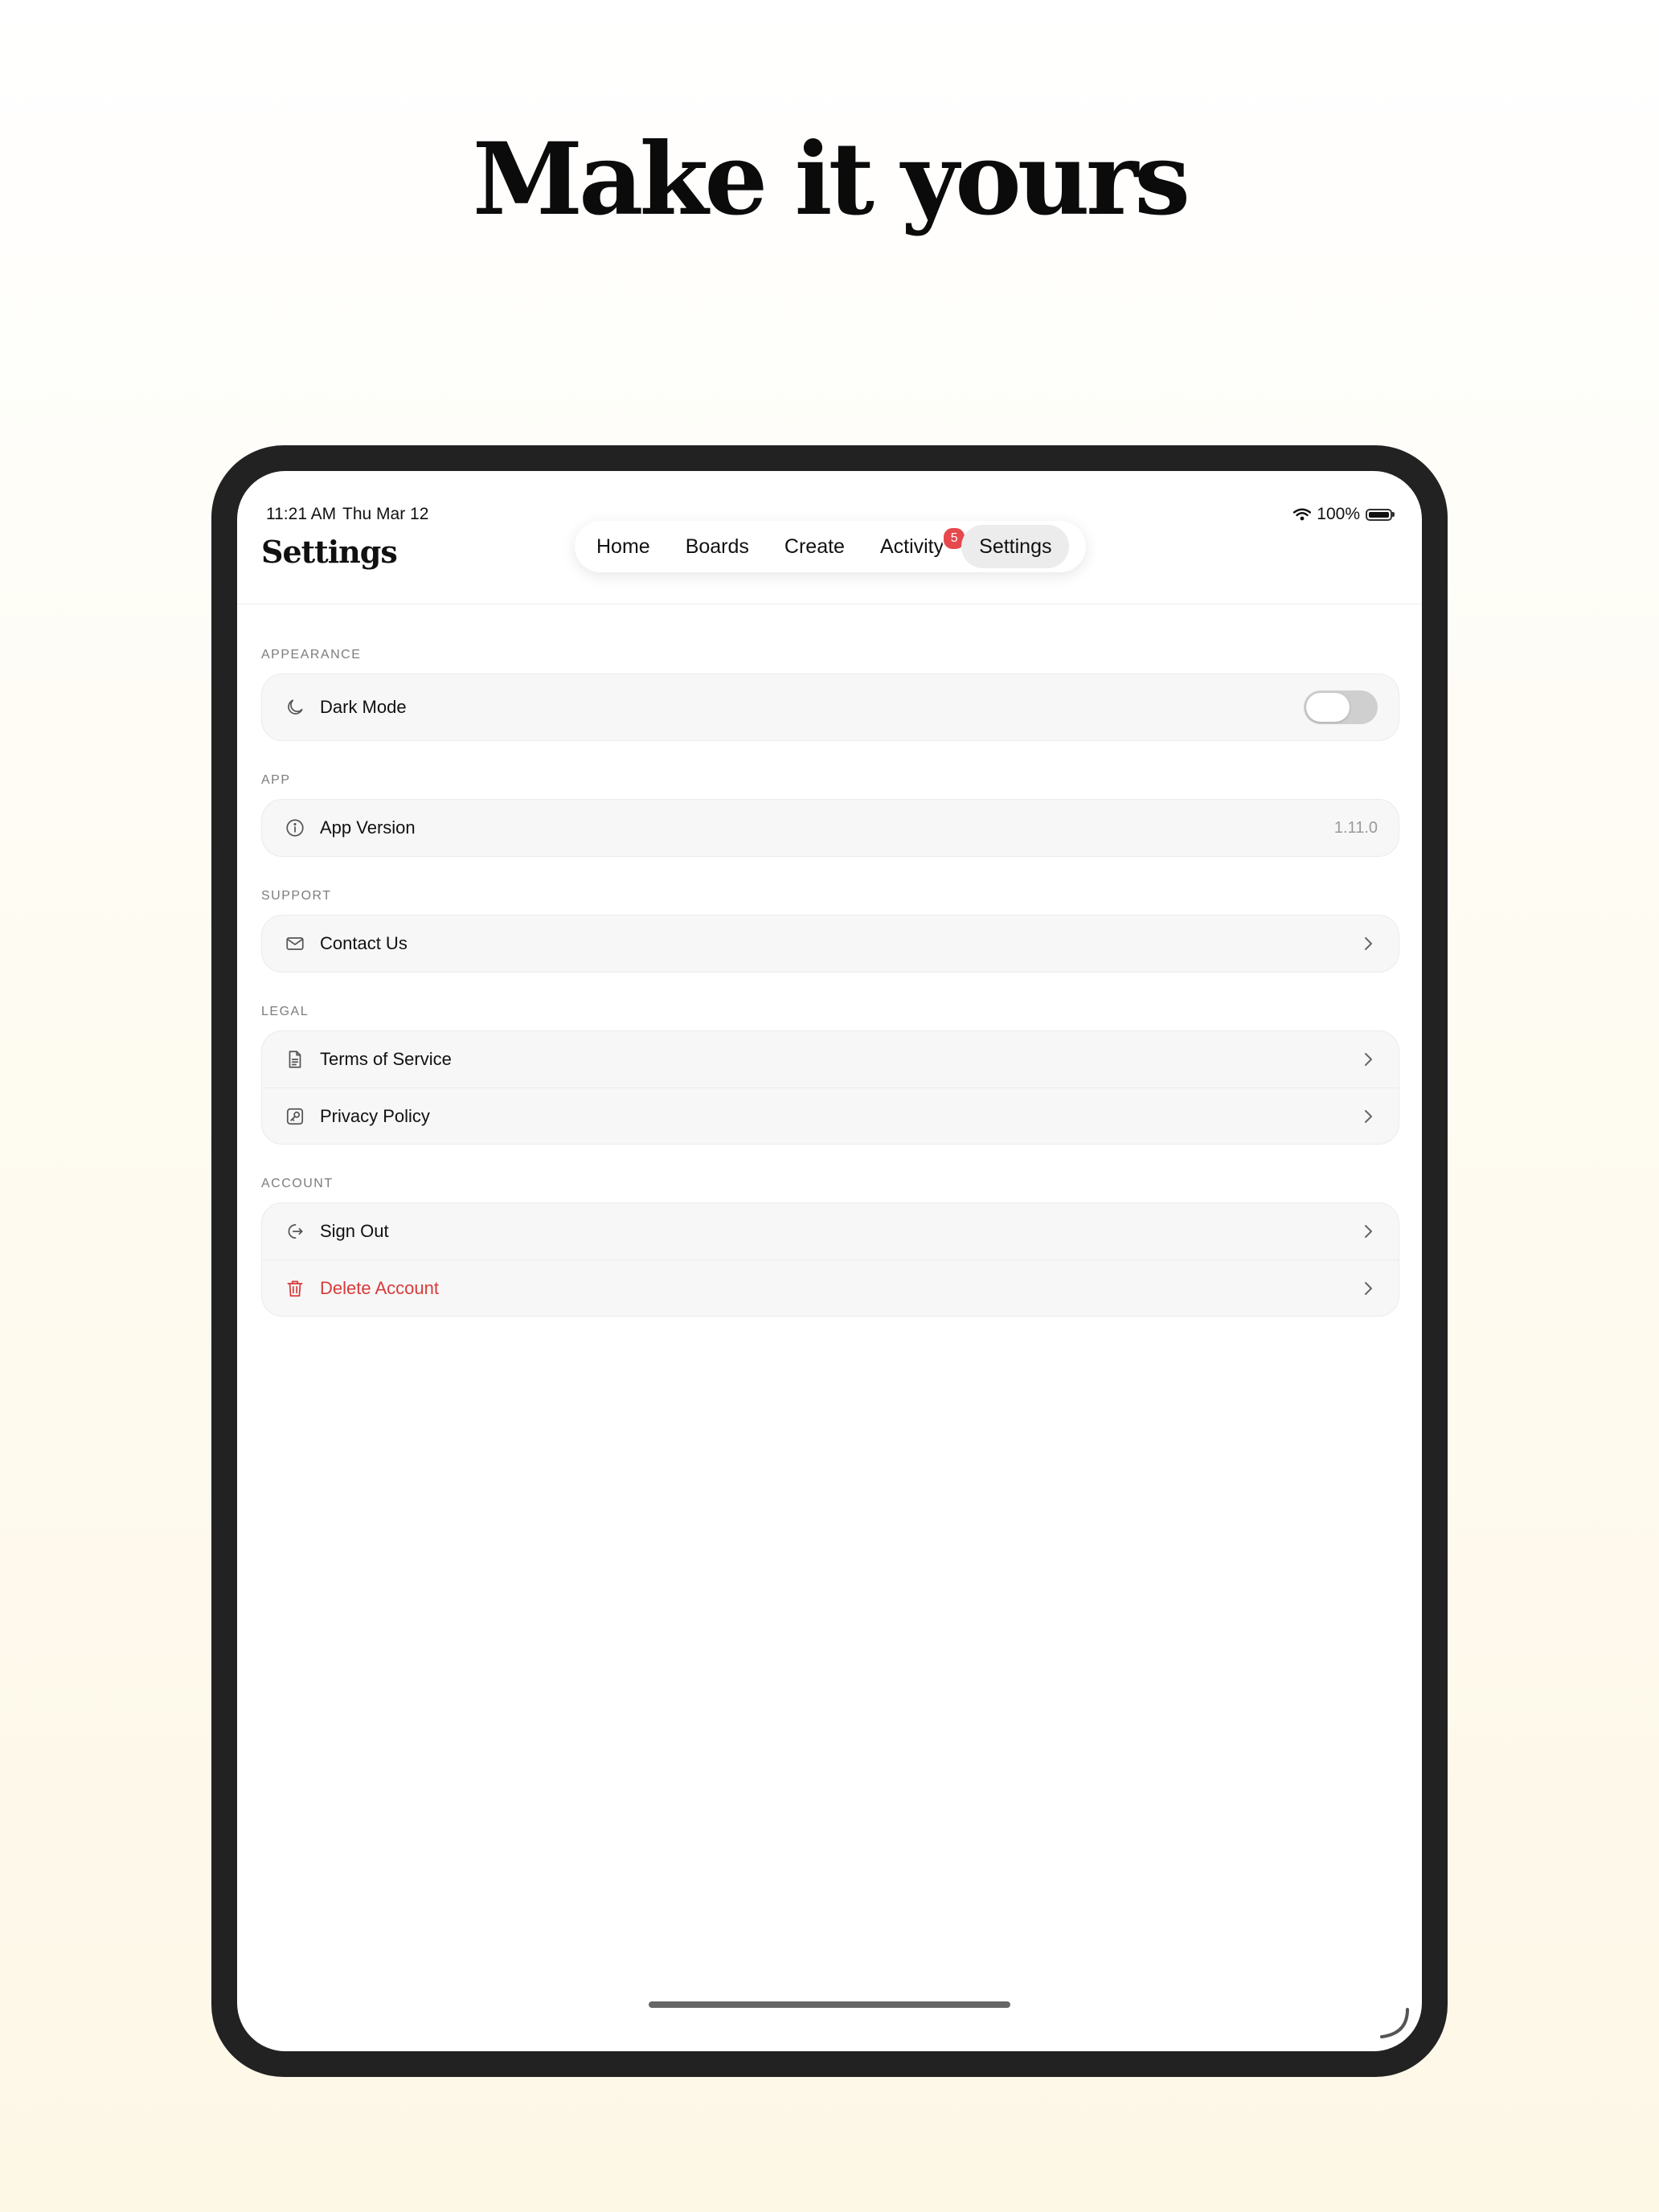  Describe the element at coordinates (1380, 514) in the screenshot. I see `battery-icon` at that location.